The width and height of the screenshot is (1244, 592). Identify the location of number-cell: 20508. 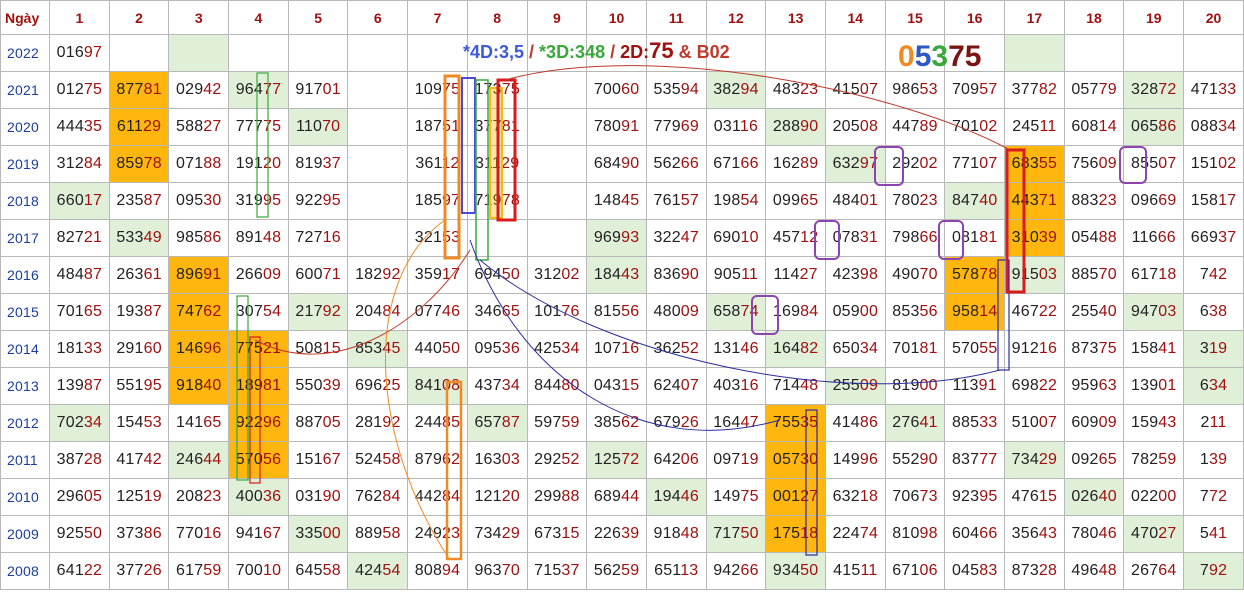
(855, 127).